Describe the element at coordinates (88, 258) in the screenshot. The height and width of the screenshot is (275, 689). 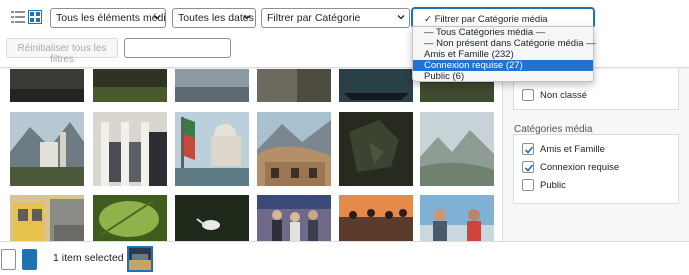
I see `selection-count: 1 item selected` at that location.